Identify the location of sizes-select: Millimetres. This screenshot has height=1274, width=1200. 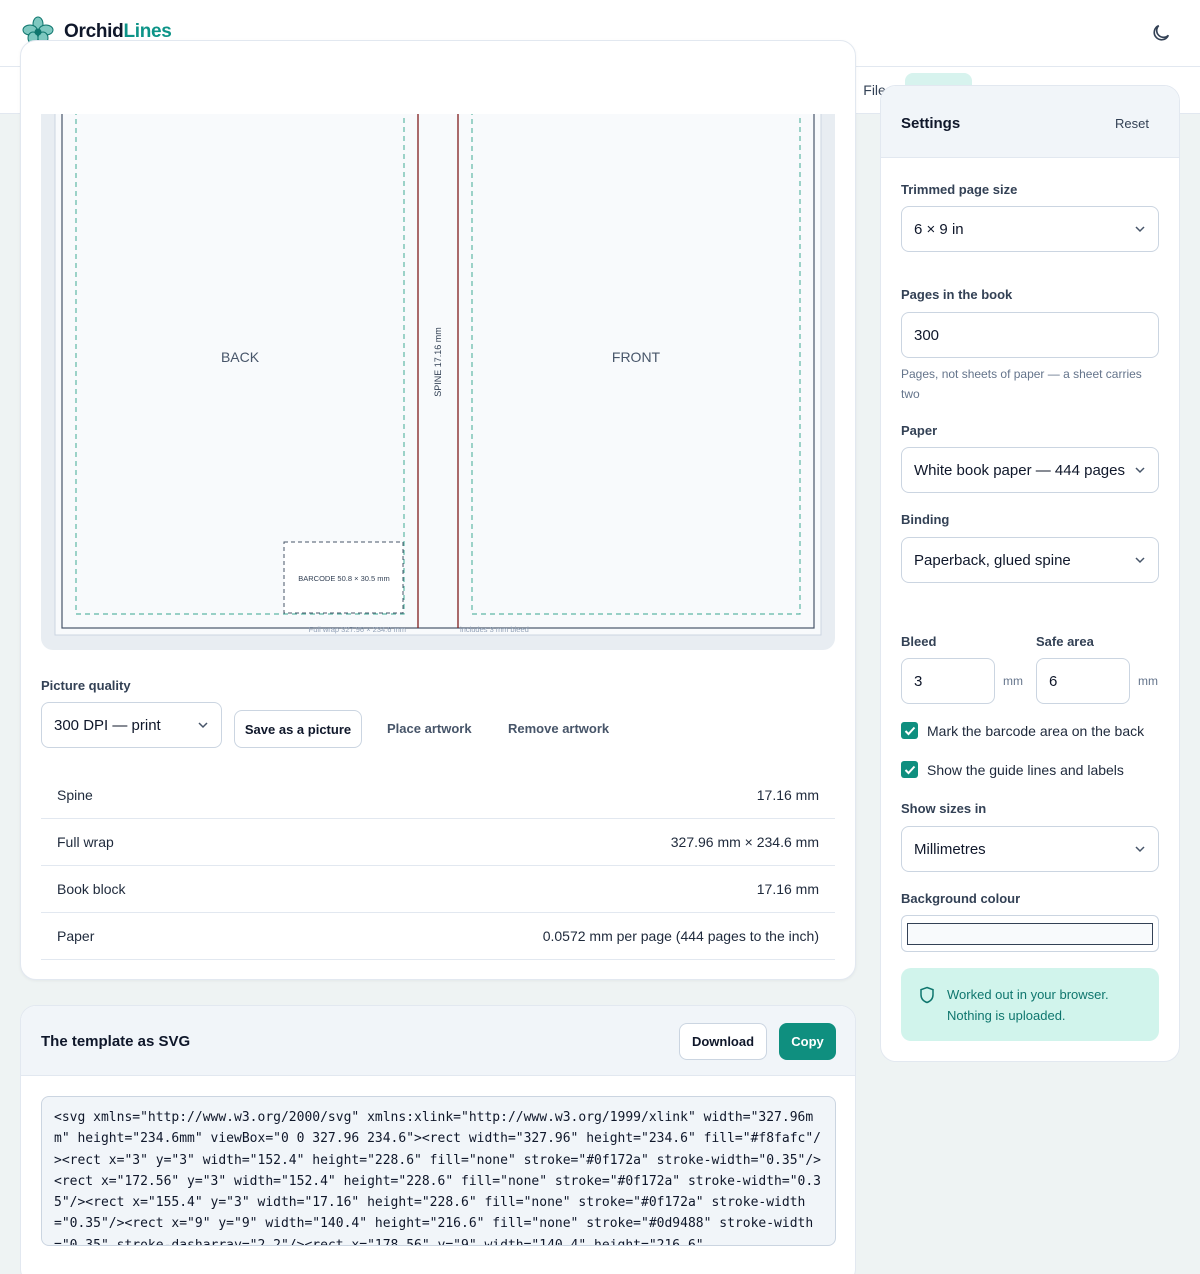
(1030, 849).